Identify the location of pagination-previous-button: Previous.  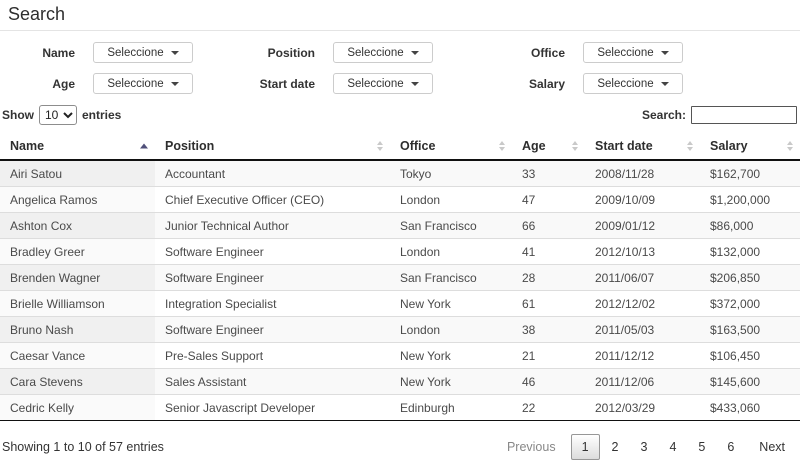
(531, 447).